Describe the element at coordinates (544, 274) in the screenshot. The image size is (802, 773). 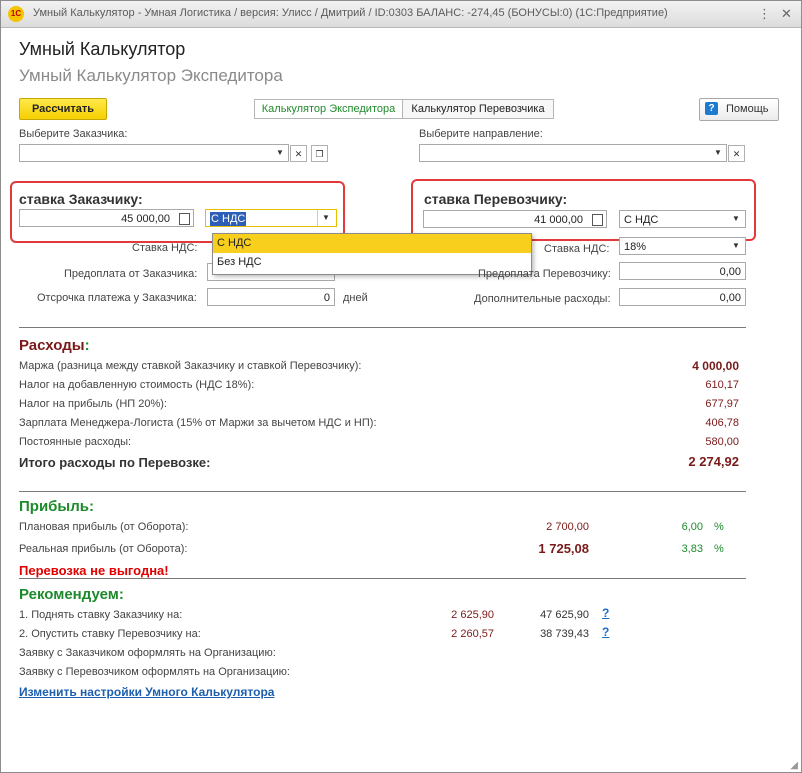
I see `carrier-prepay-label: Предоплата Перевозчику:` at that location.